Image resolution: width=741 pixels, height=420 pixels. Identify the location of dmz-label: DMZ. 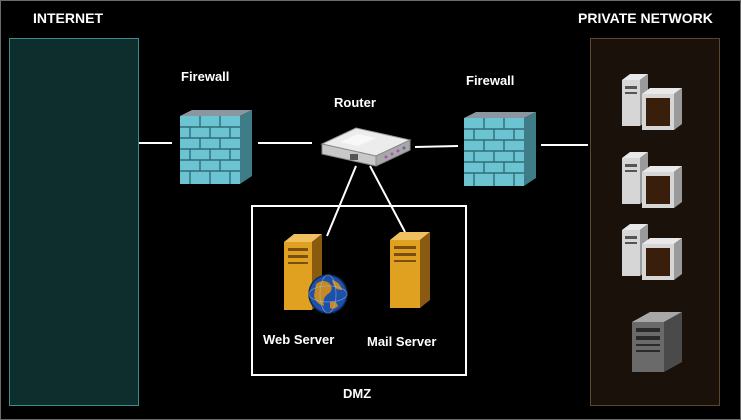
(357, 393).